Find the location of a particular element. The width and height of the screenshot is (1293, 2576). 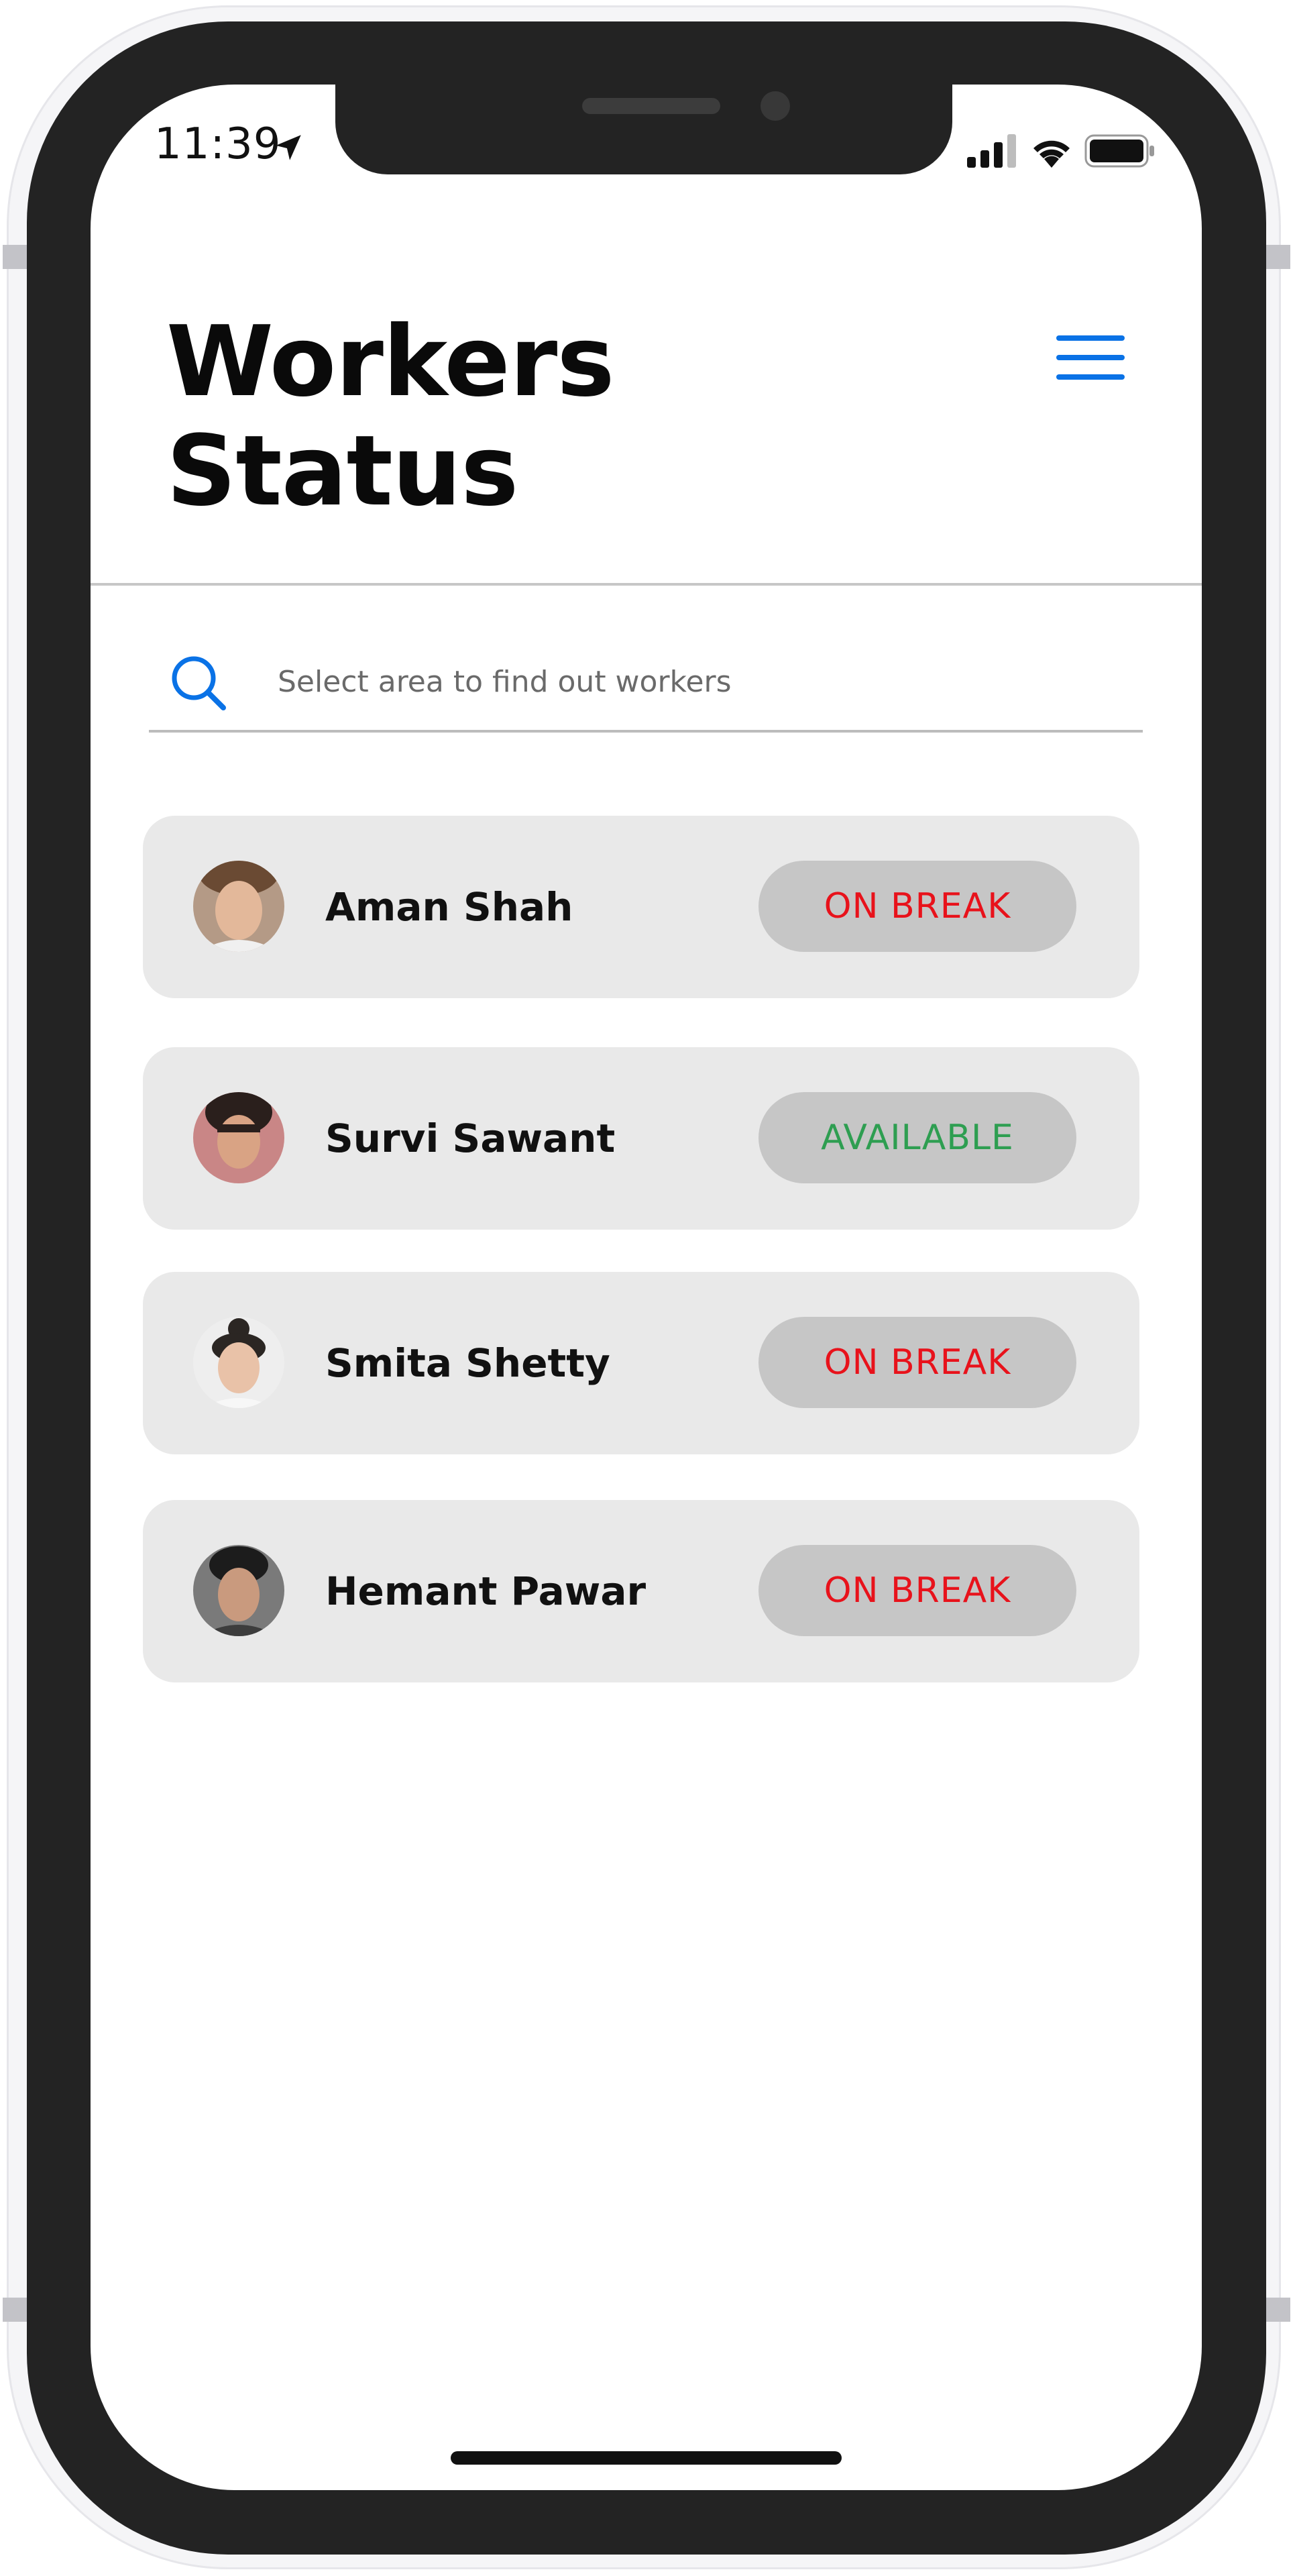

worker-name: Aman Shah is located at coordinates (449, 907).